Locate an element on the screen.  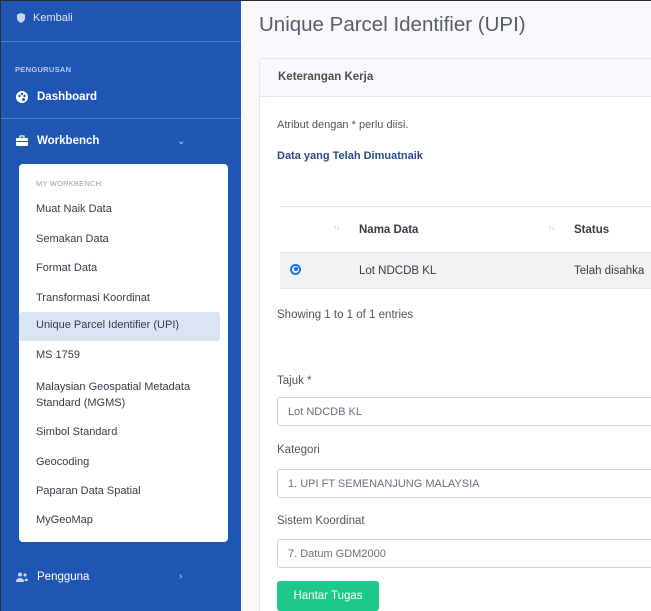
table-header-status: Status is located at coordinates (606, 229).